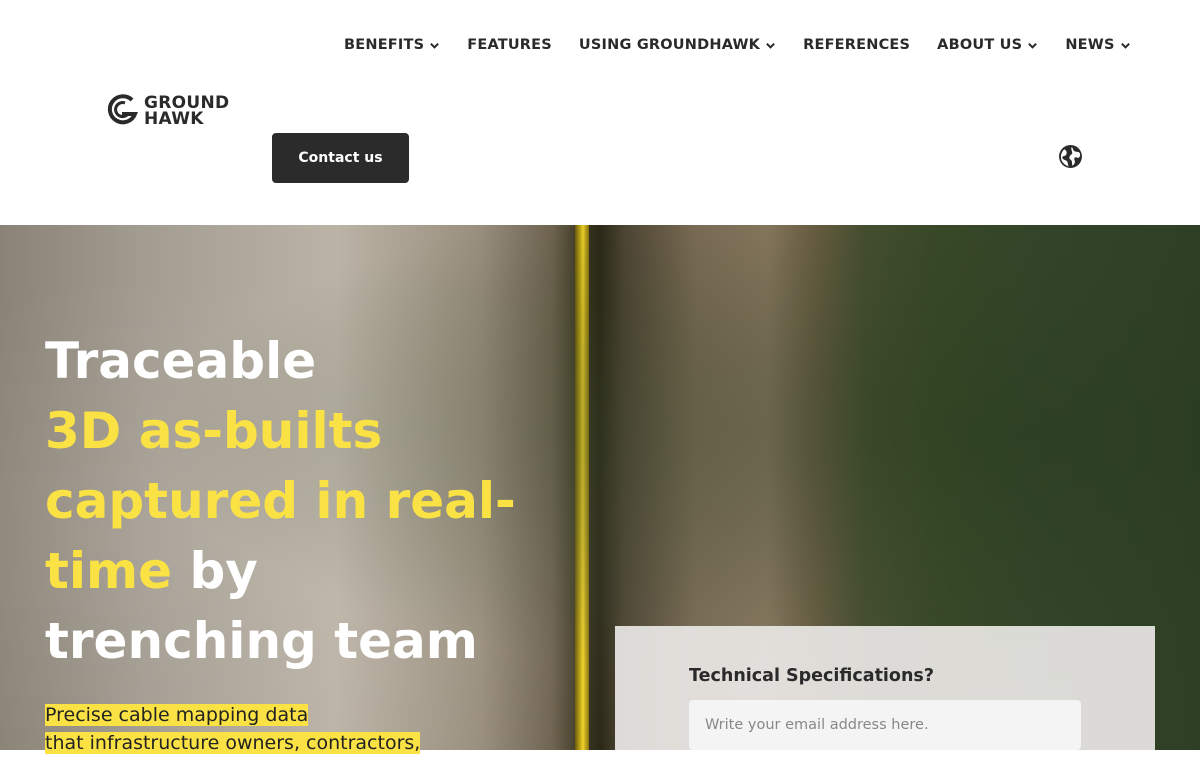 This screenshot has height=757, width=1200. What do you see at coordinates (233, 743) in the screenshot?
I see `hero-subtitle-line-2: that infrastructure owners, contractors,` at bounding box center [233, 743].